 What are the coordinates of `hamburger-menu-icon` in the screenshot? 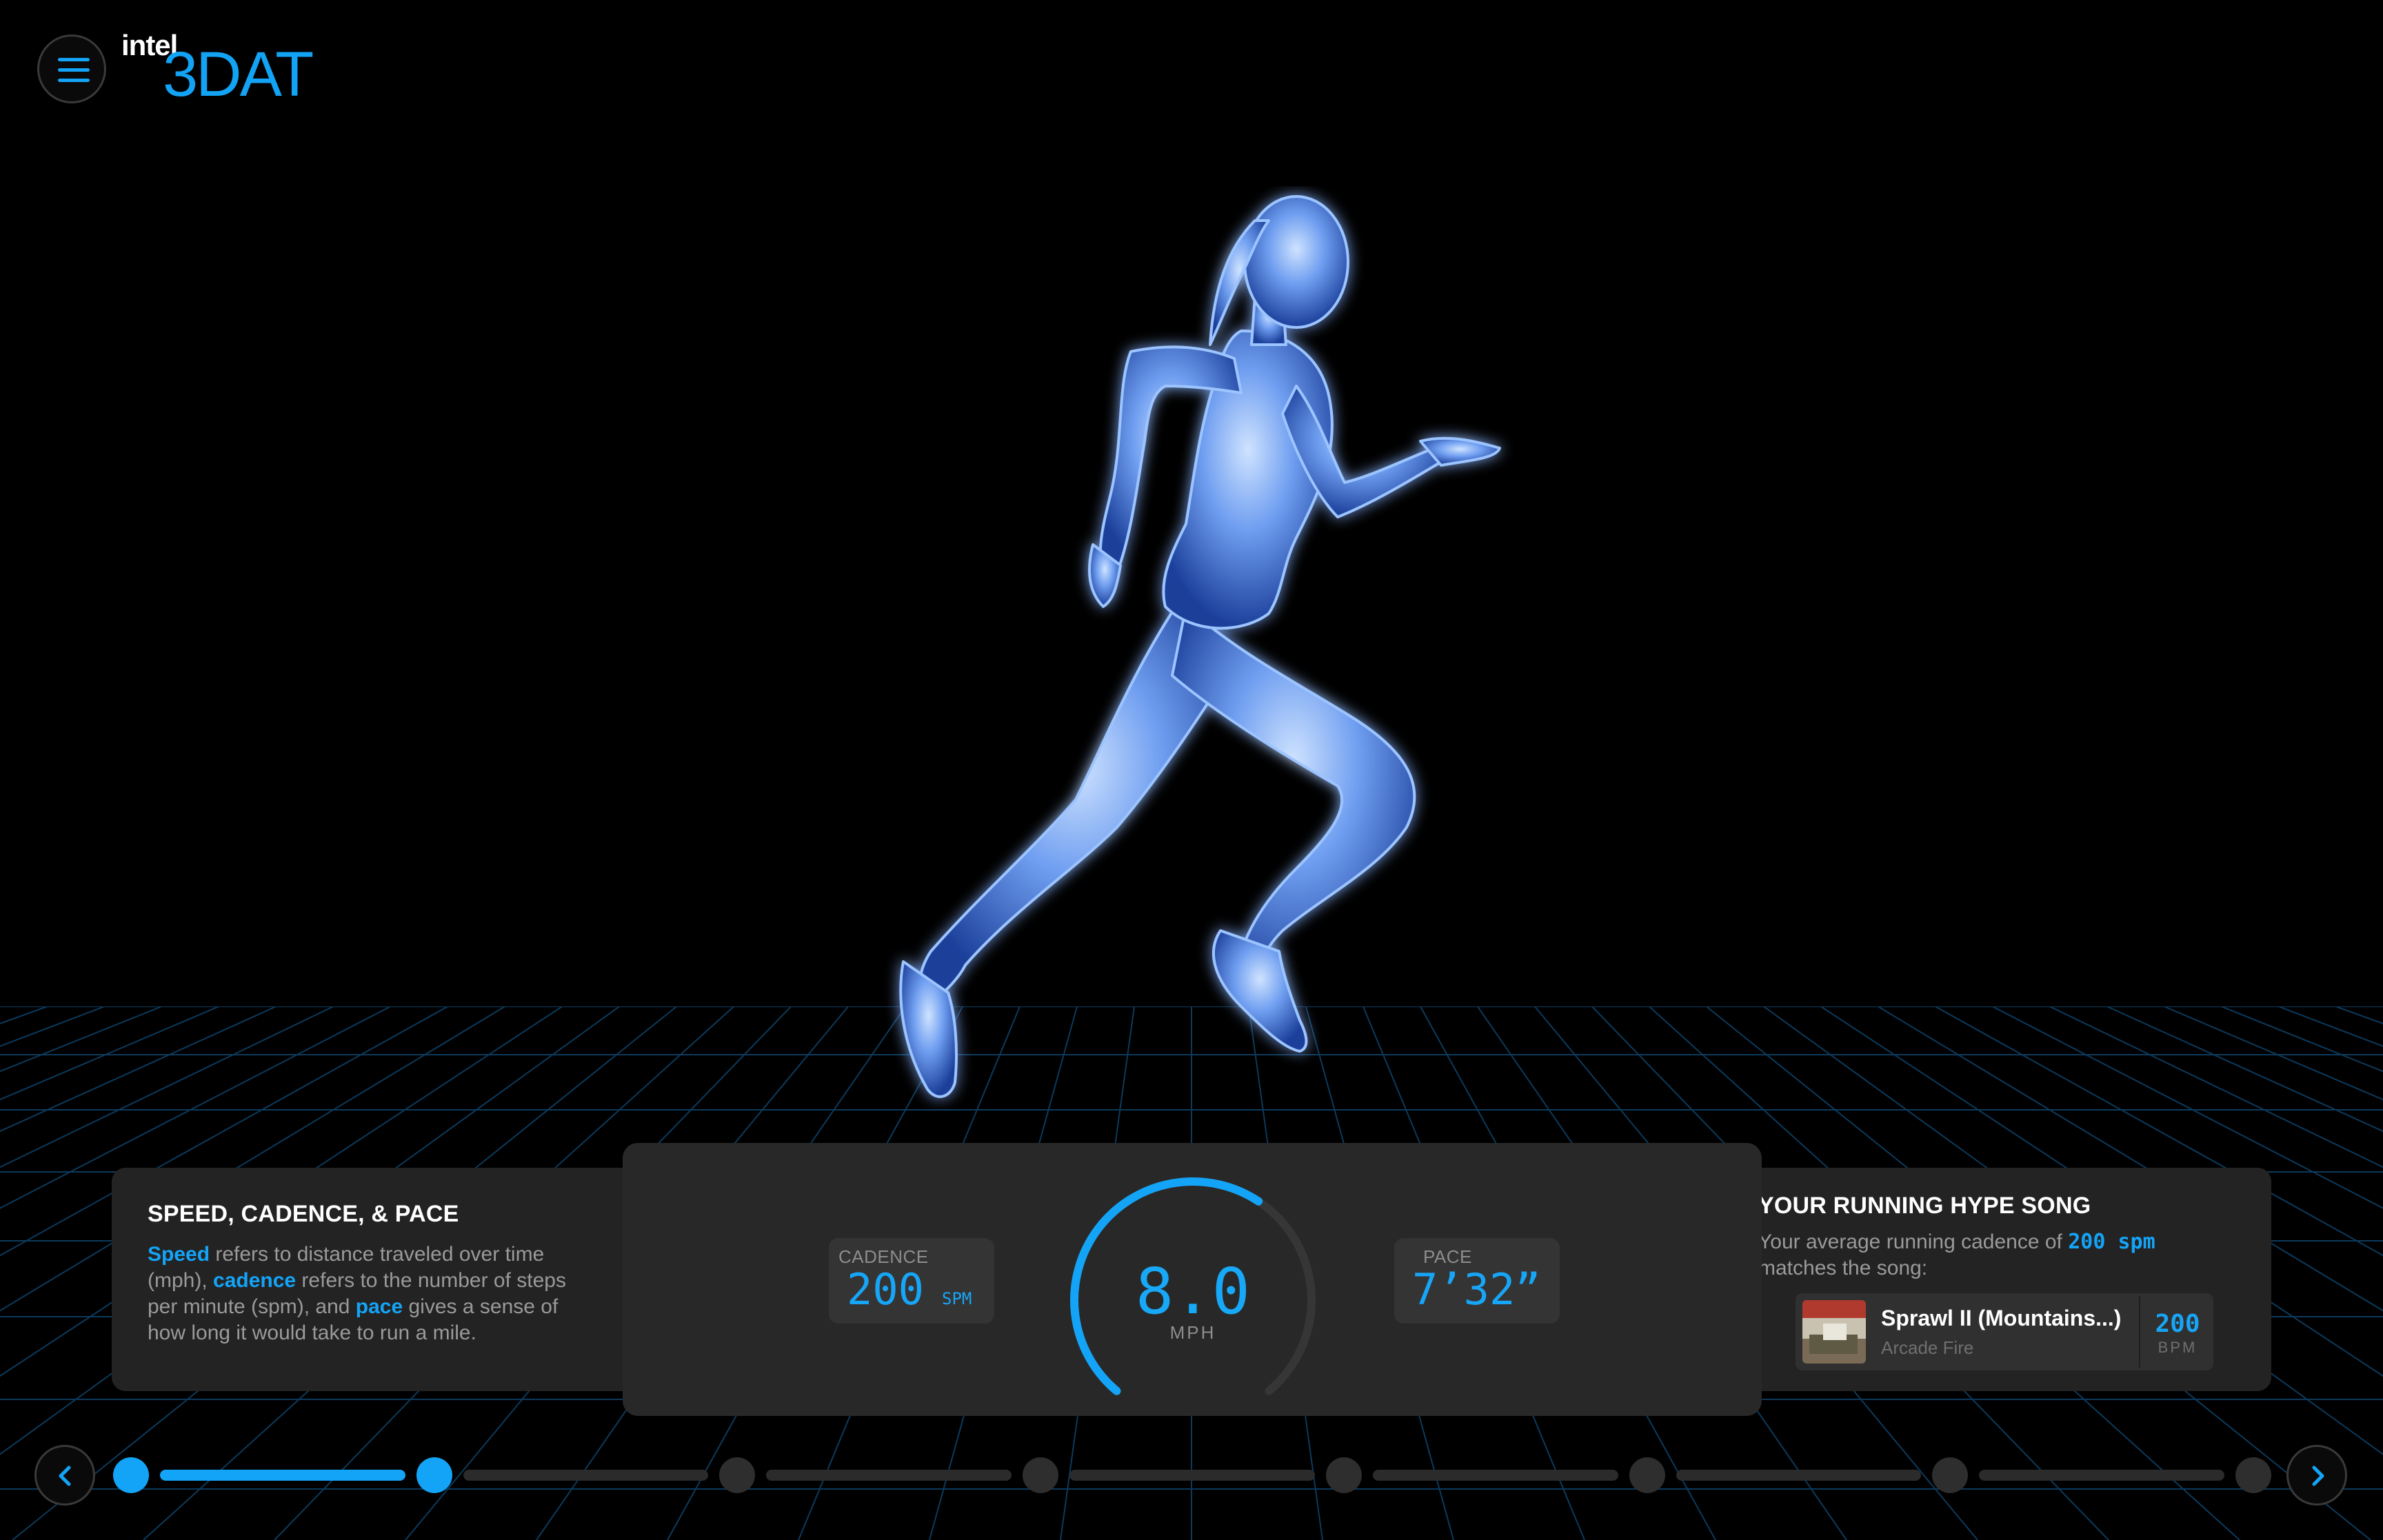 It's located at (74, 70).